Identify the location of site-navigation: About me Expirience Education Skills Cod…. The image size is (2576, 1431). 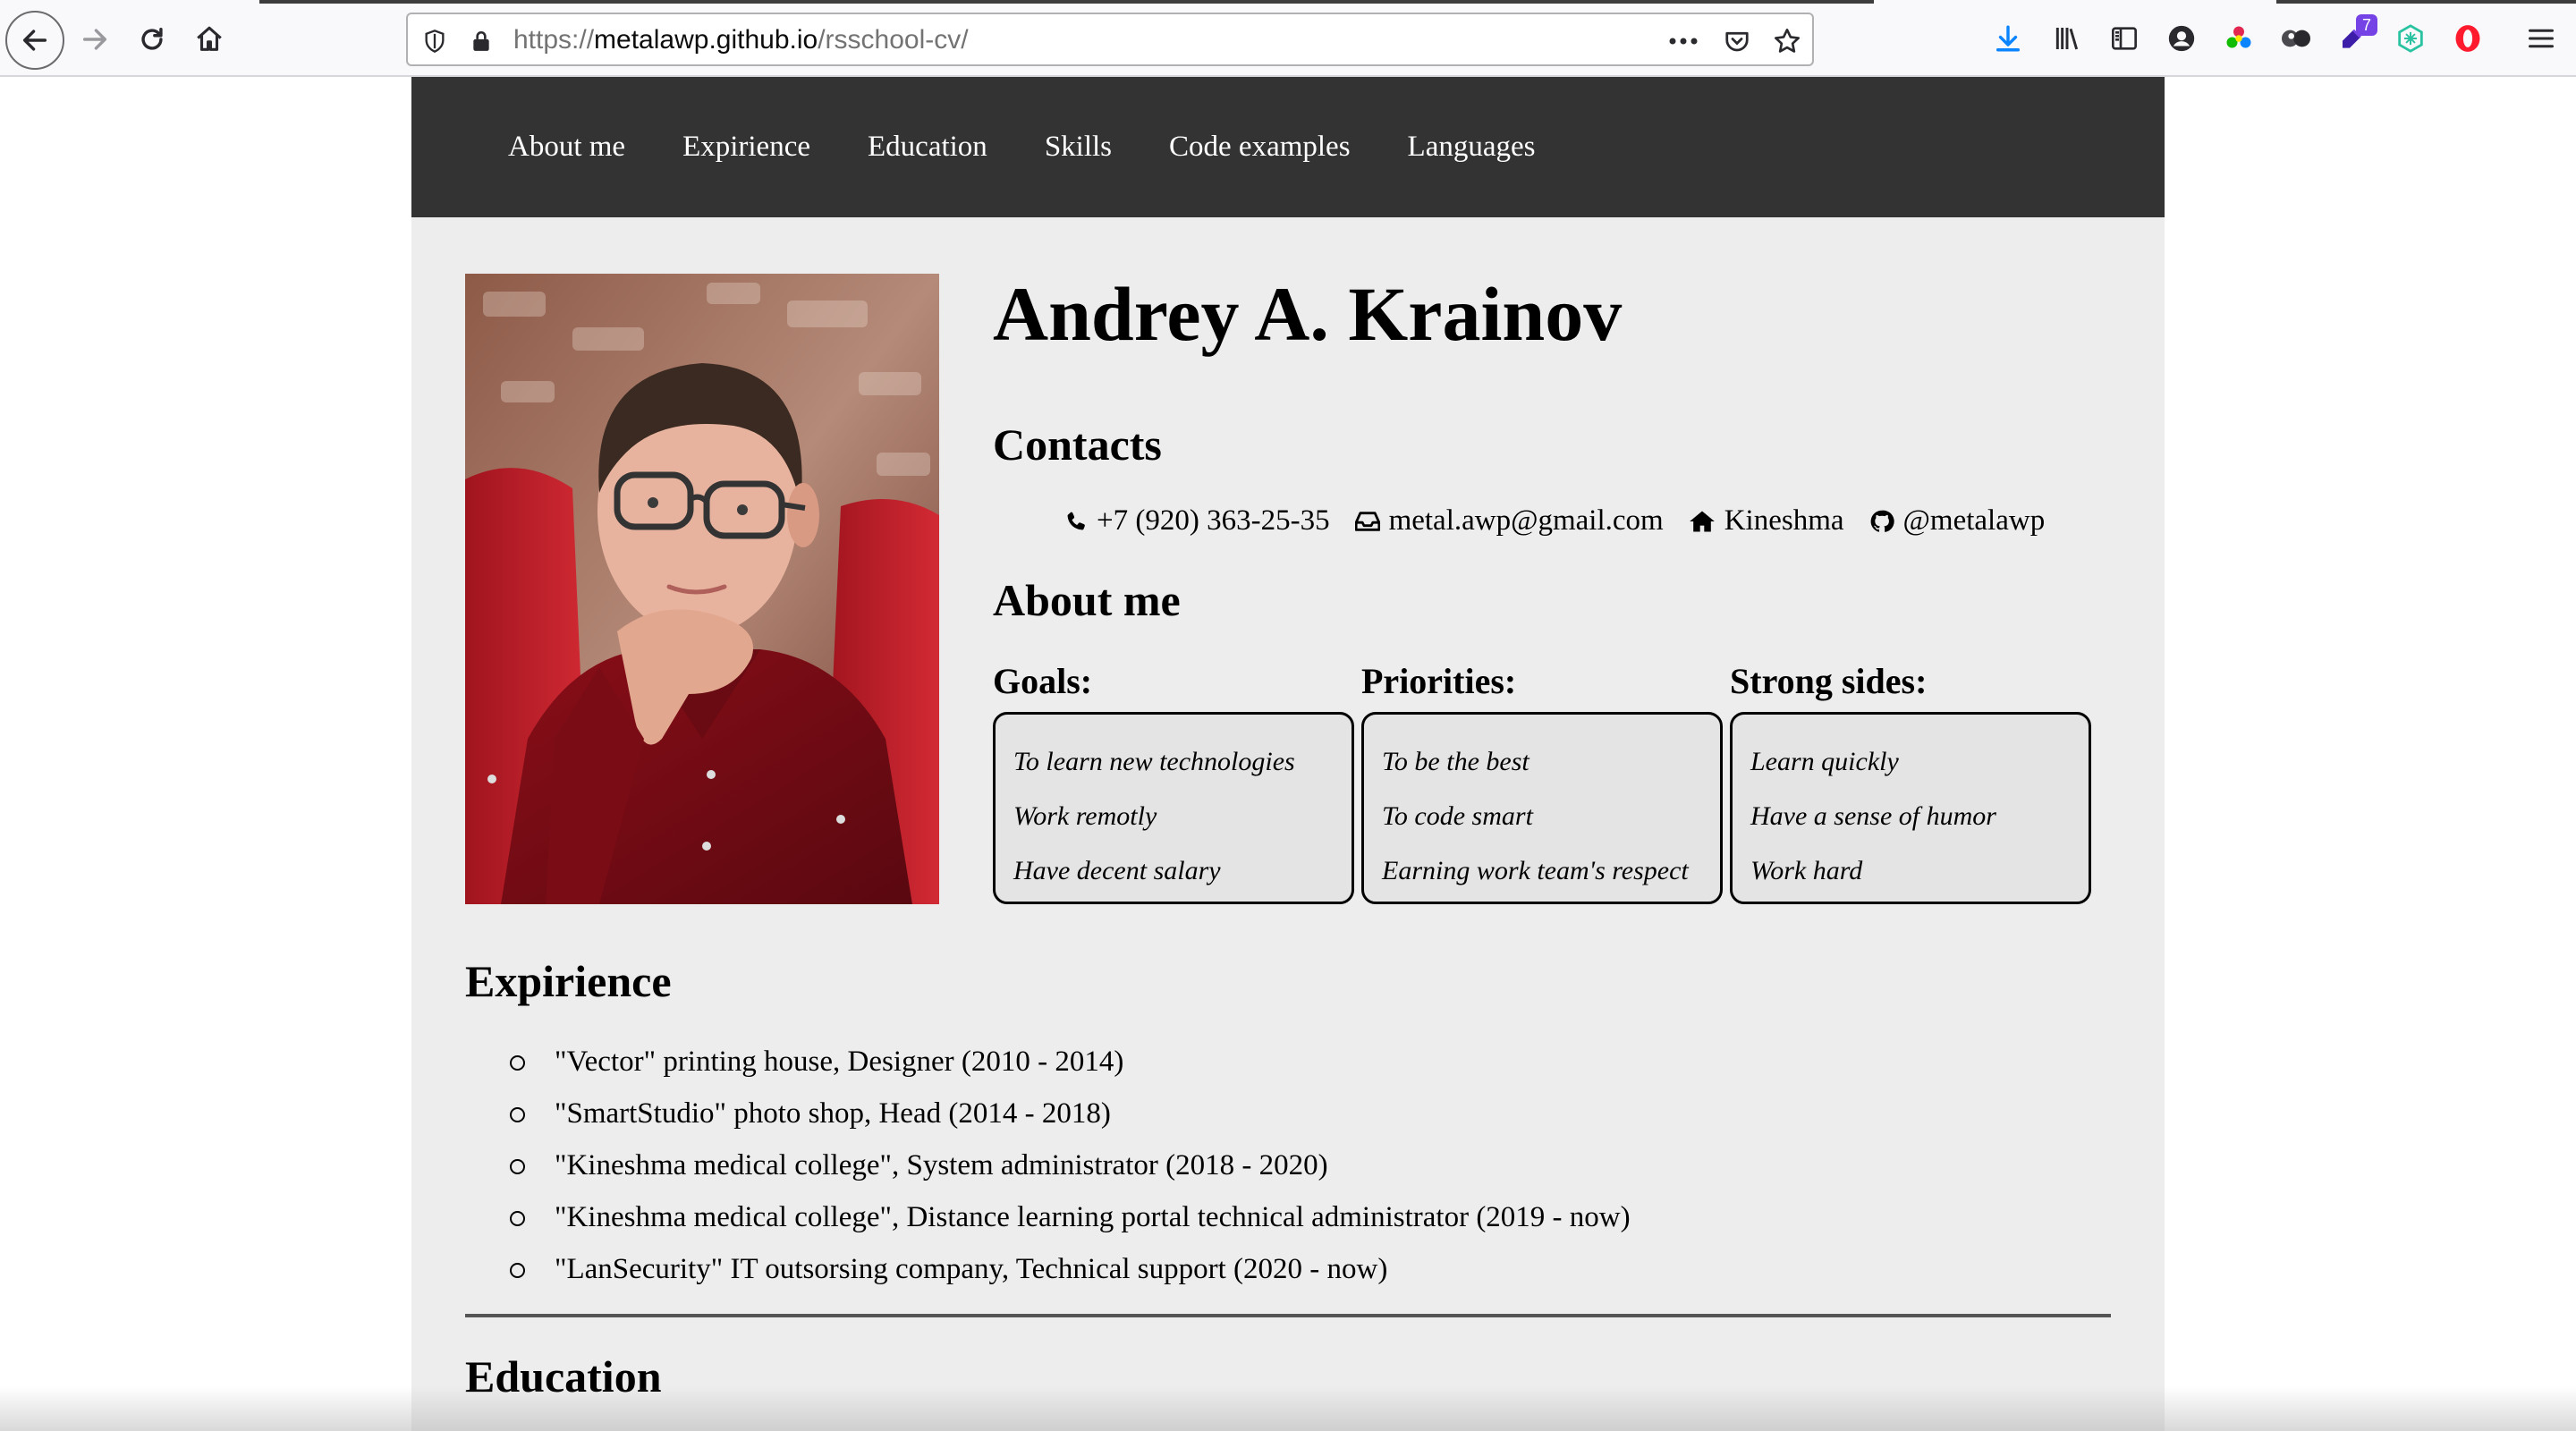
(1288, 147).